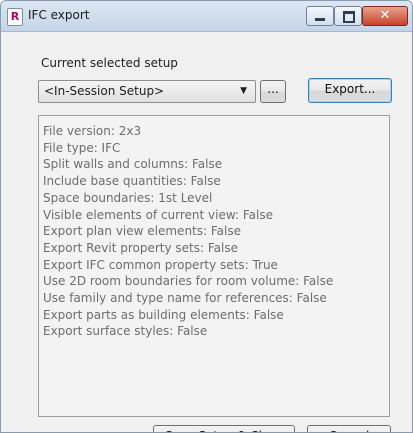  I want to click on maximize-button, so click(348, 16).